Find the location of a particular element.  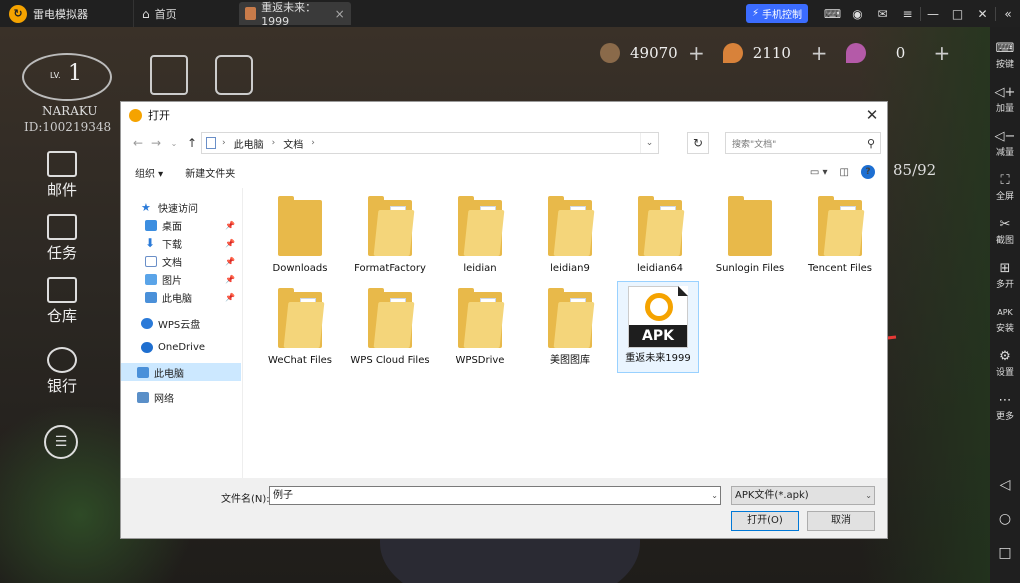

nav-documents: 文档 📌 is located at coordinates (181, 261).